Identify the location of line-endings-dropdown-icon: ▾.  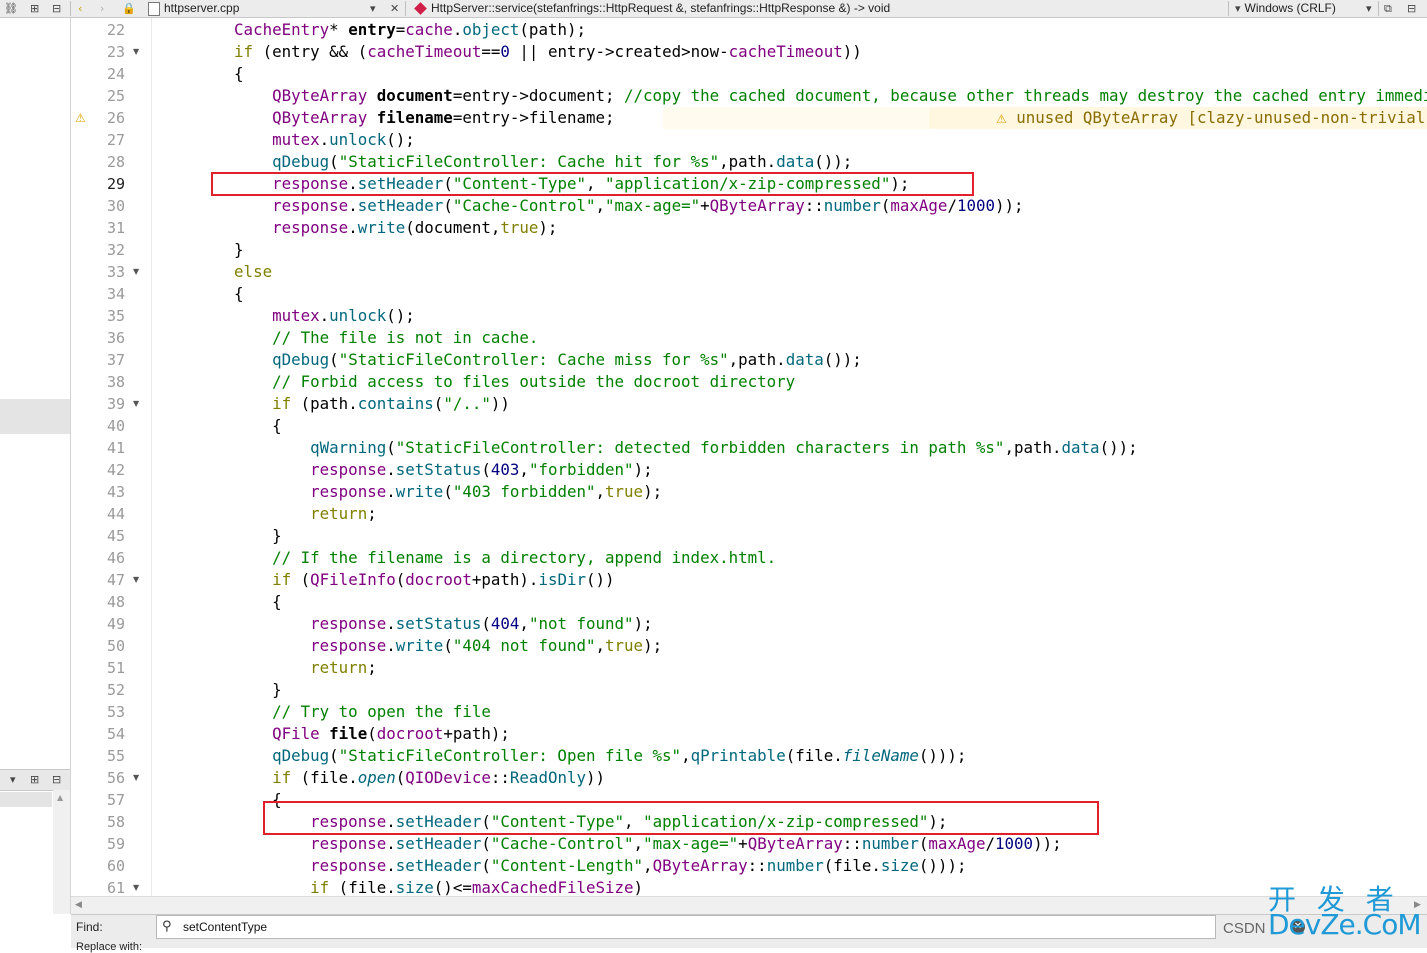
(1369, 8).